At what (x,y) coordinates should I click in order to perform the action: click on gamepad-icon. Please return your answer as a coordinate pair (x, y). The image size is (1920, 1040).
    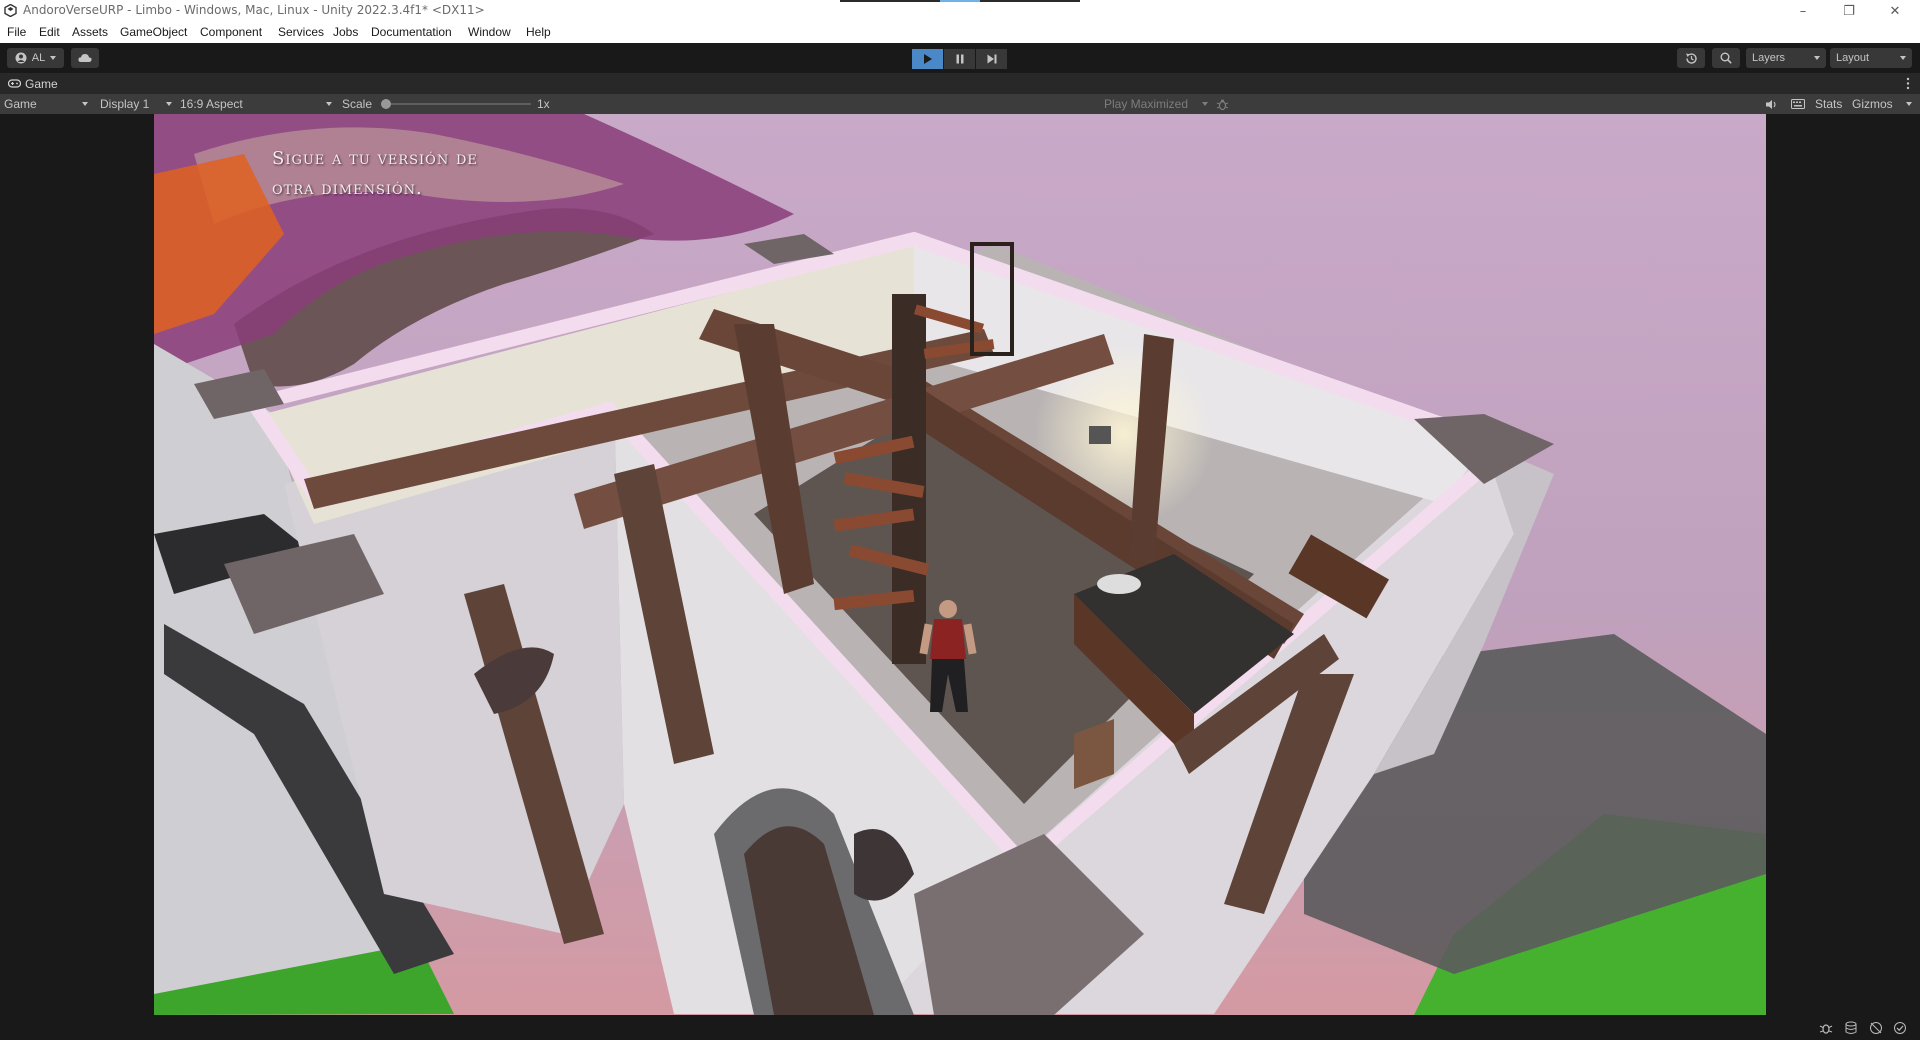
    Looking at the image, I should click on (14, 83).